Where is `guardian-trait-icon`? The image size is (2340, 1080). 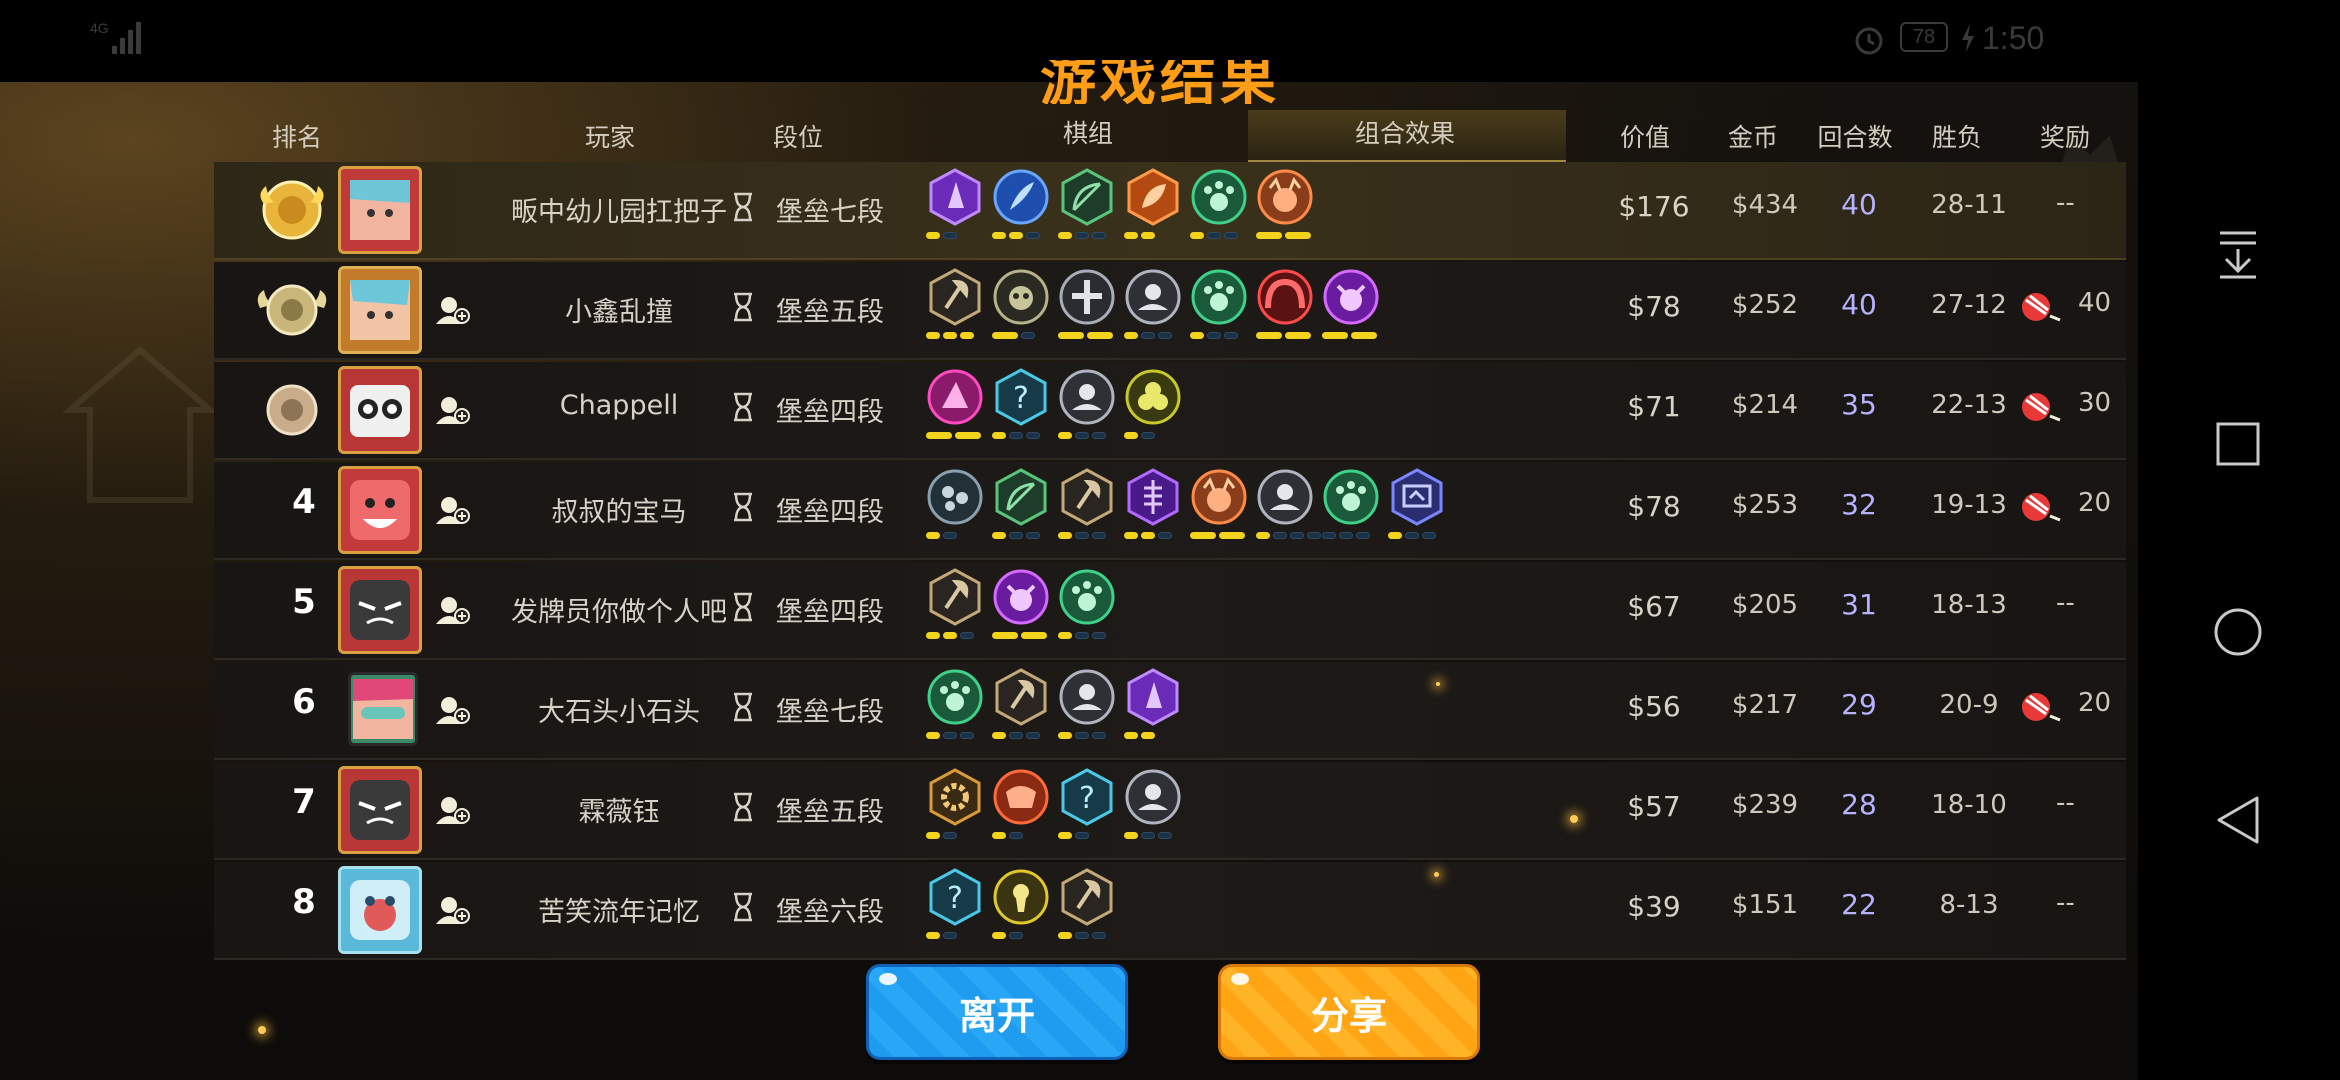 guardian-trait-icon is located at coordinates (1153, 297).